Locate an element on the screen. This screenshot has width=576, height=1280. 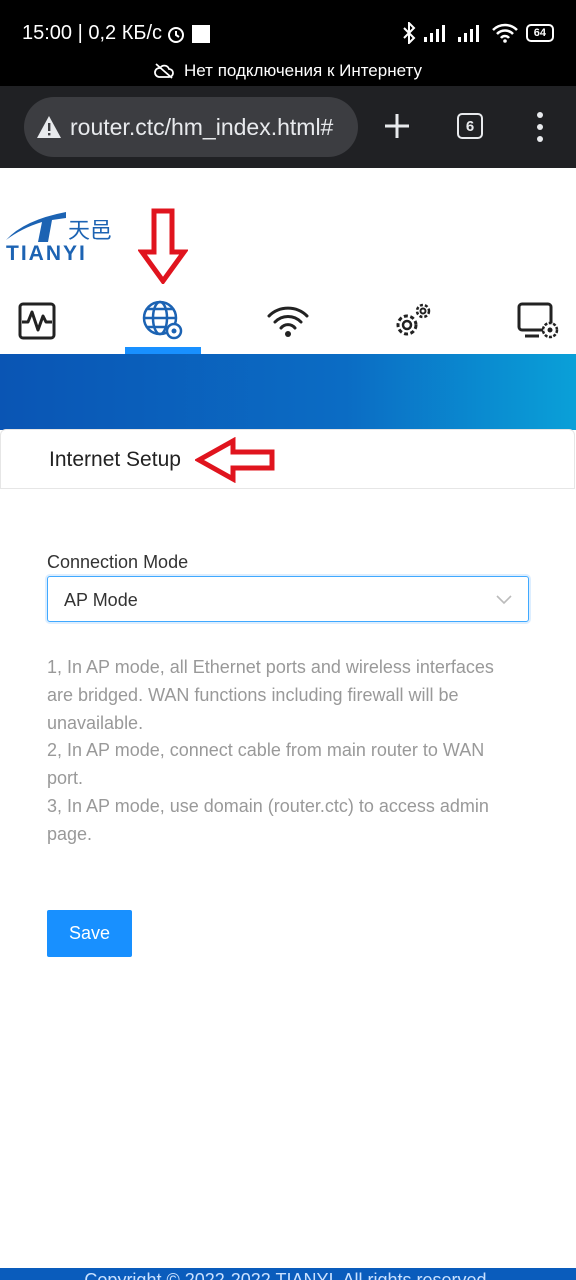
connection-mode-value: AP Mode is located at coordinates (101, 600).